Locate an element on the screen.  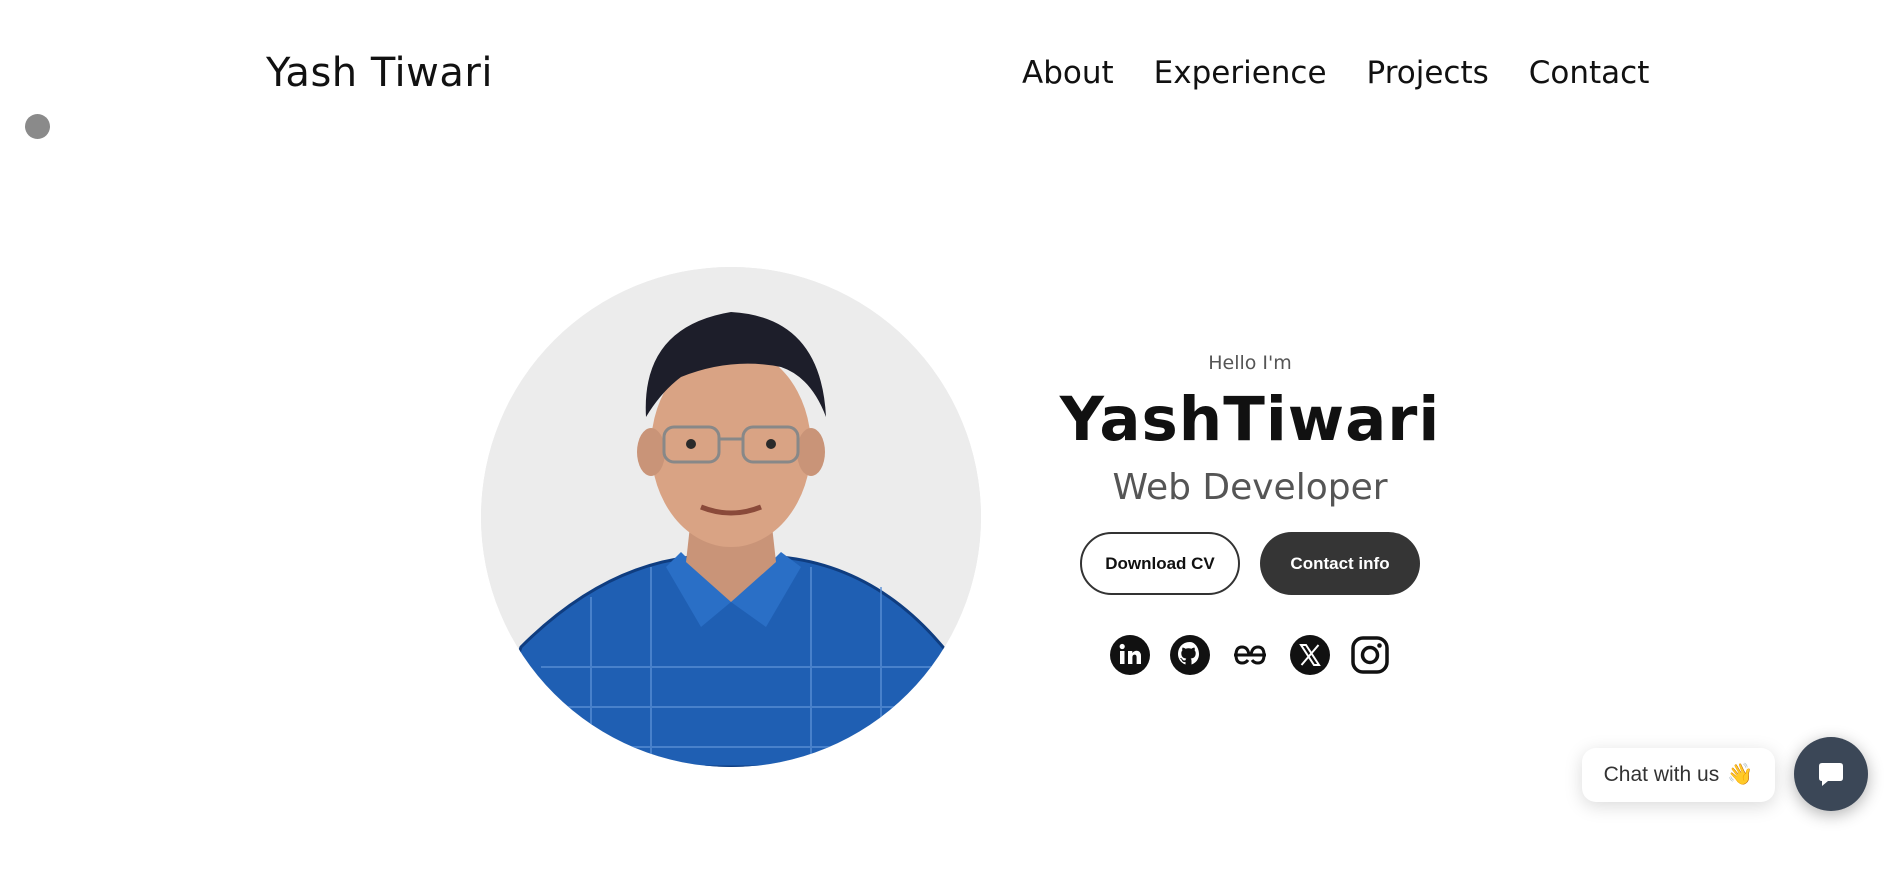
x-icon is located at coordinates (1310, 655).